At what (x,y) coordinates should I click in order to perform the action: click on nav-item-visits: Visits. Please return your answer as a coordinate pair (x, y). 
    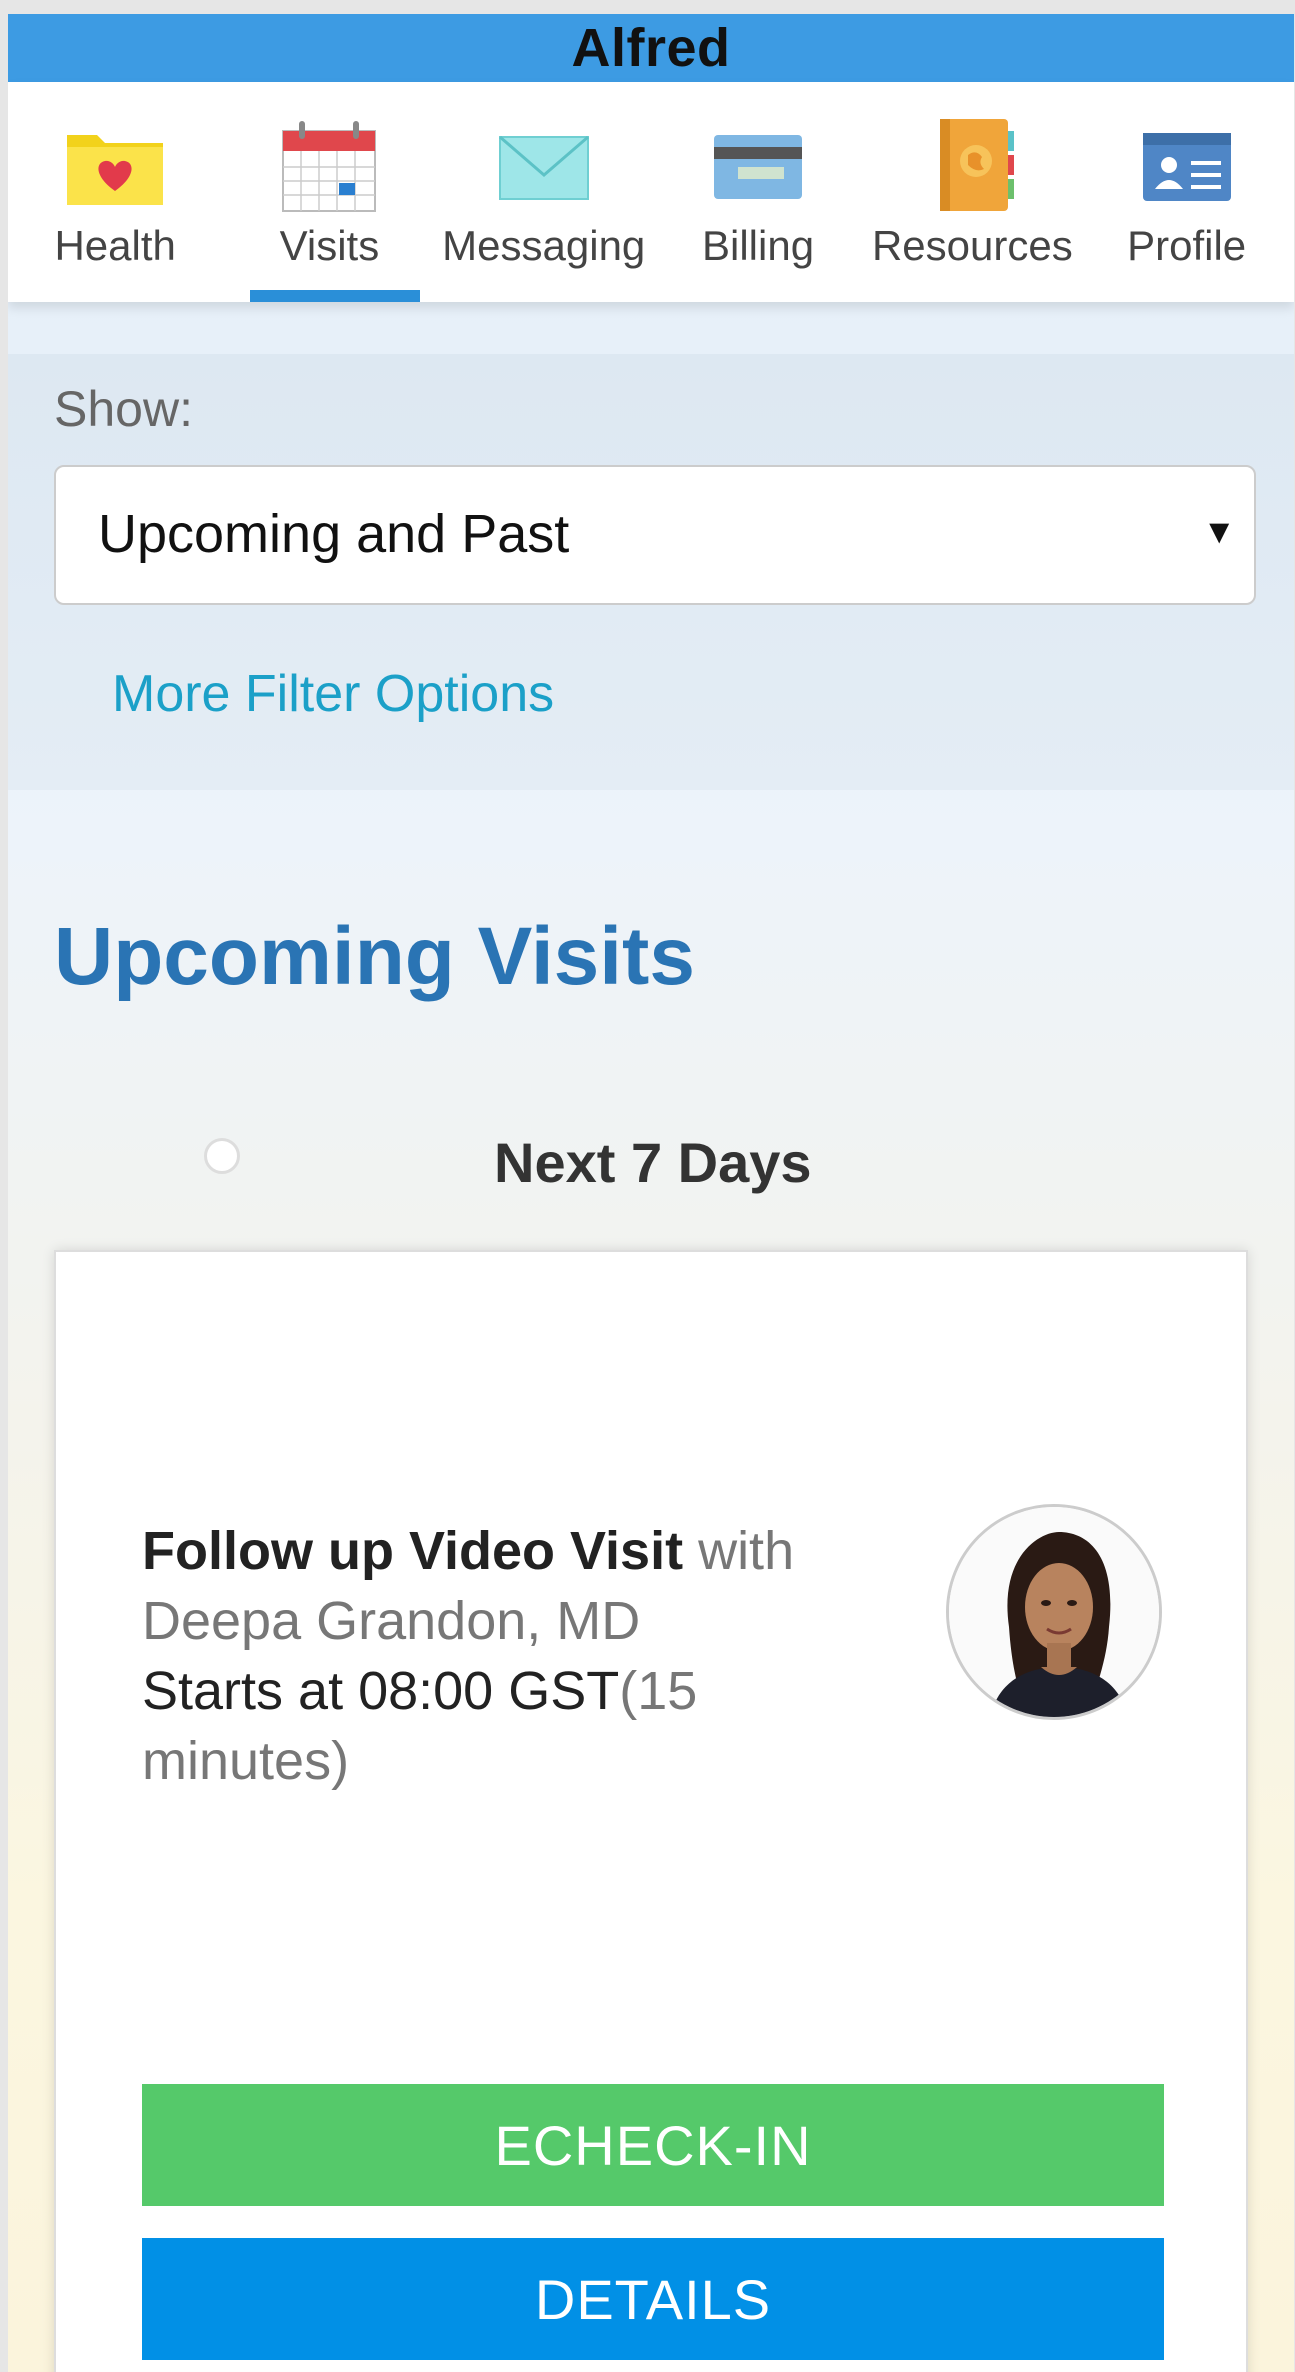
    Looking at the image, I should click on (329, 192).